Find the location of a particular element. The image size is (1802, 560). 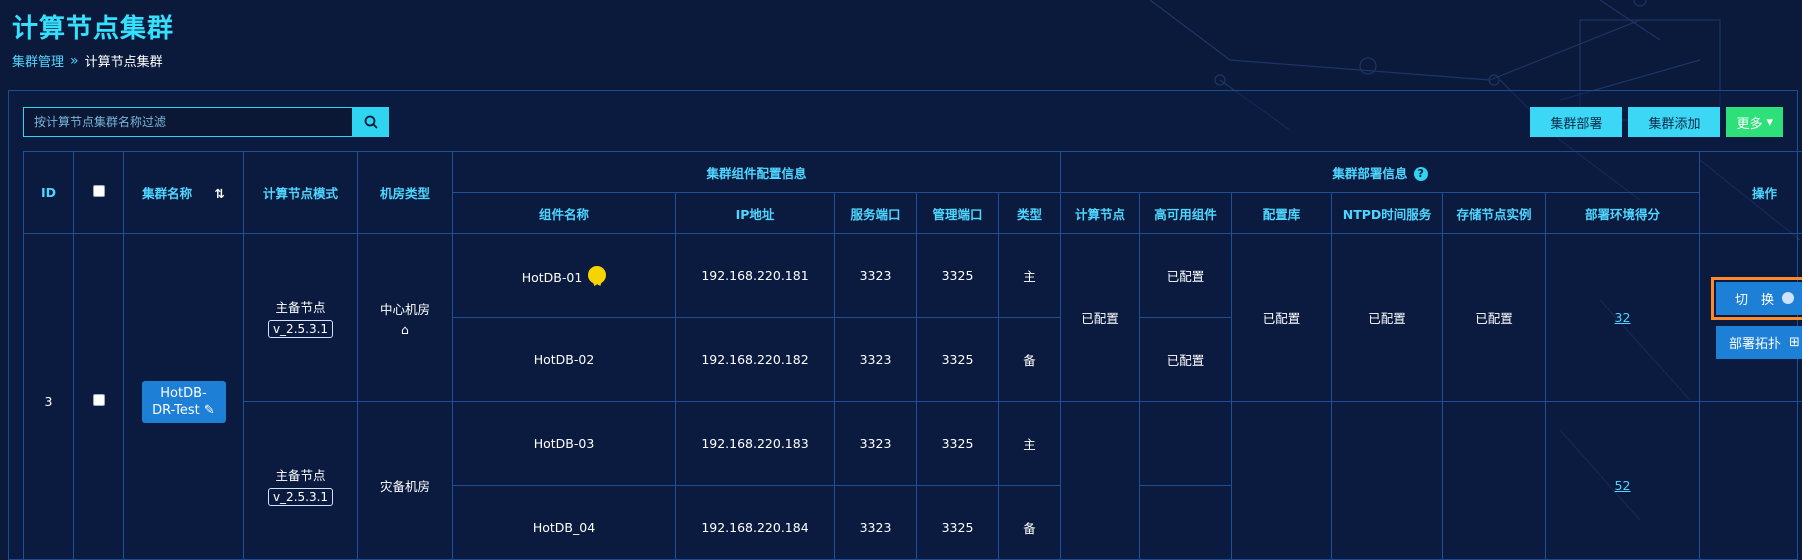

header-deploy-group-label: 集群部署信息 is located at coordinates (1370, 173).